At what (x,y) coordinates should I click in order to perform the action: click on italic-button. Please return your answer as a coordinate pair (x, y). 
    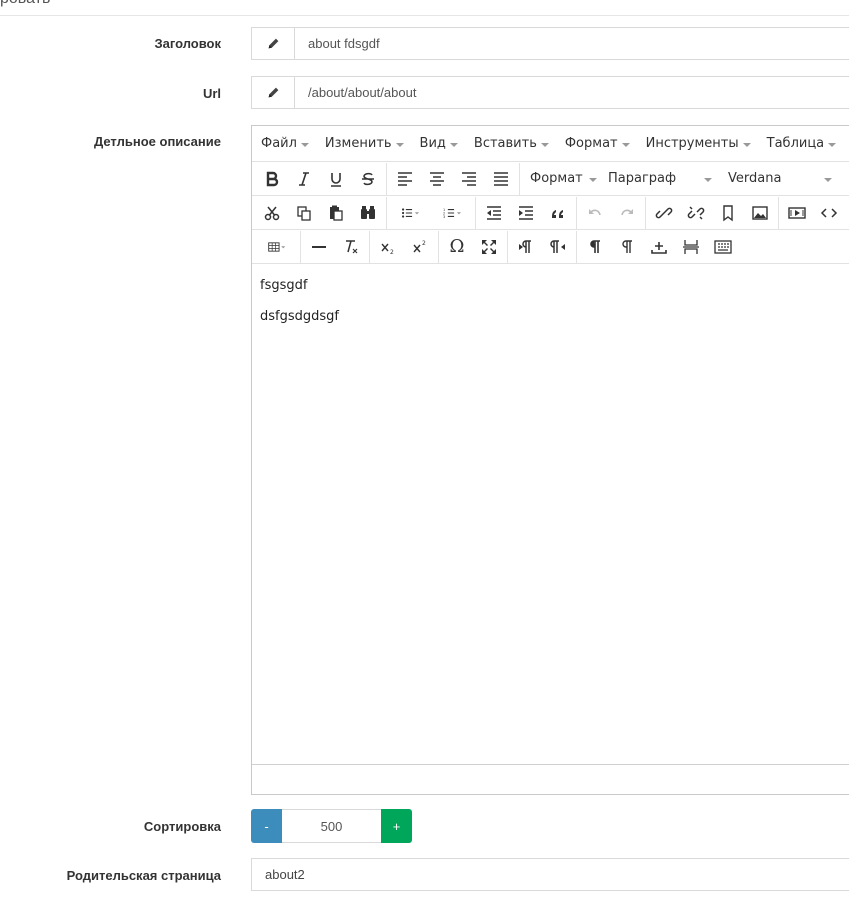
    Looking at the image, I should click on (304, 179).